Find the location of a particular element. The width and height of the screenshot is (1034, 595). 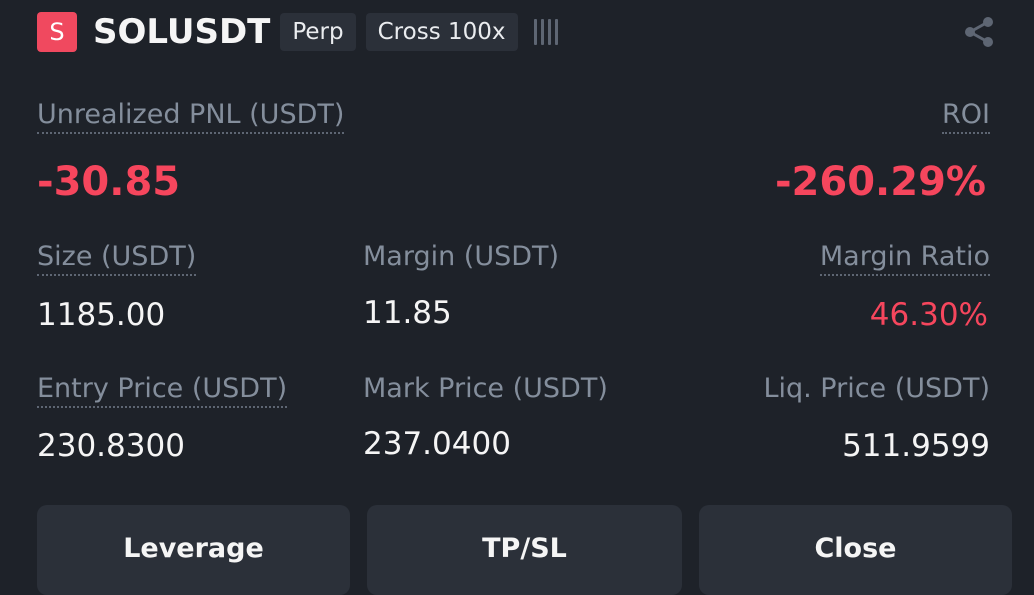

unrealized-pnl-label: Unrealized PNL (USDT) is located at coordinates (191, 116).